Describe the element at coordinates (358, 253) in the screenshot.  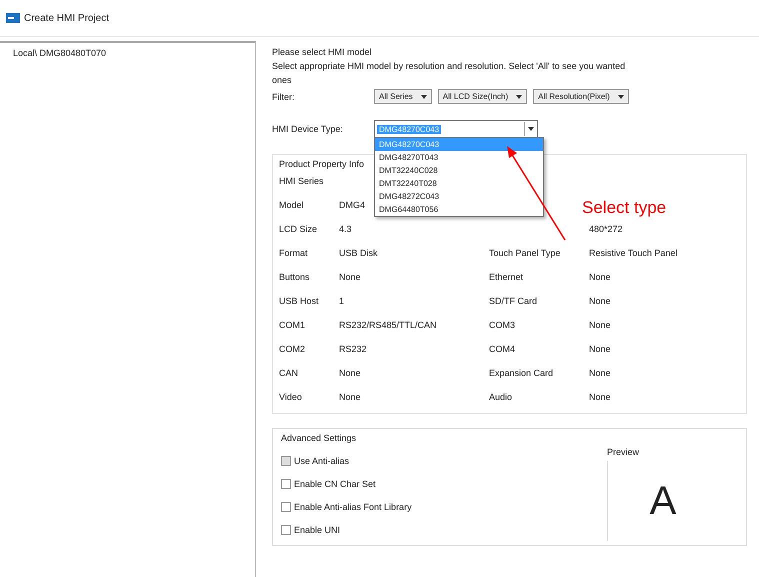
I see `property-value: USB Disk` at that location.